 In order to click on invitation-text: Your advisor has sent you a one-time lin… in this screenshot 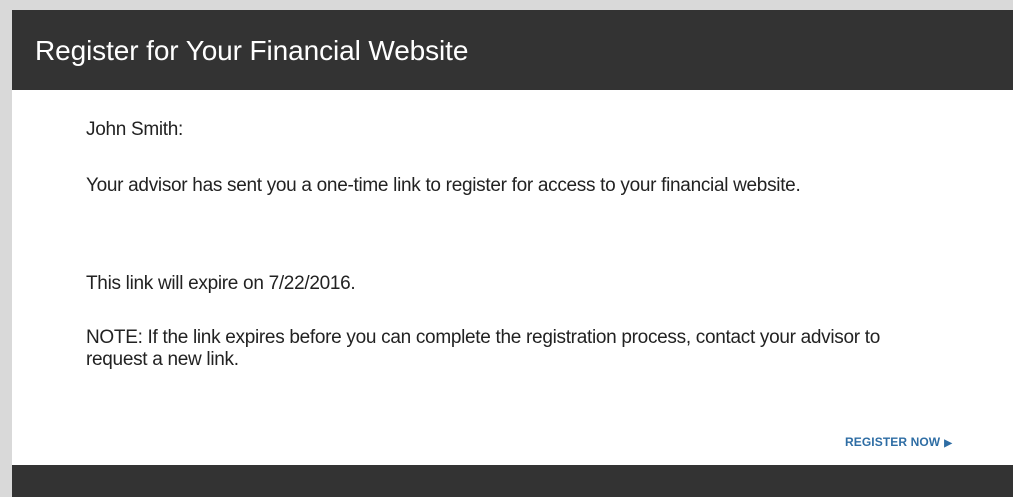, I will do `click(443, 185)`.